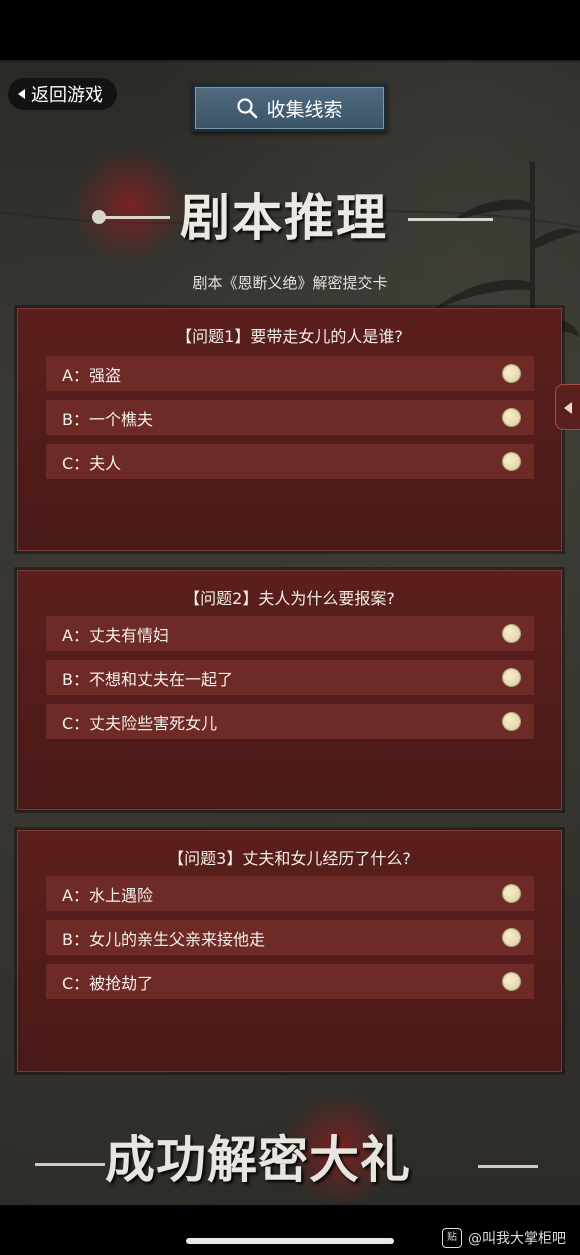 This screenshot has height=1255, width=580. Describe the element at coordinates (67, 95) in the screenshot. I see `back-label: 返回游戏` at that location.